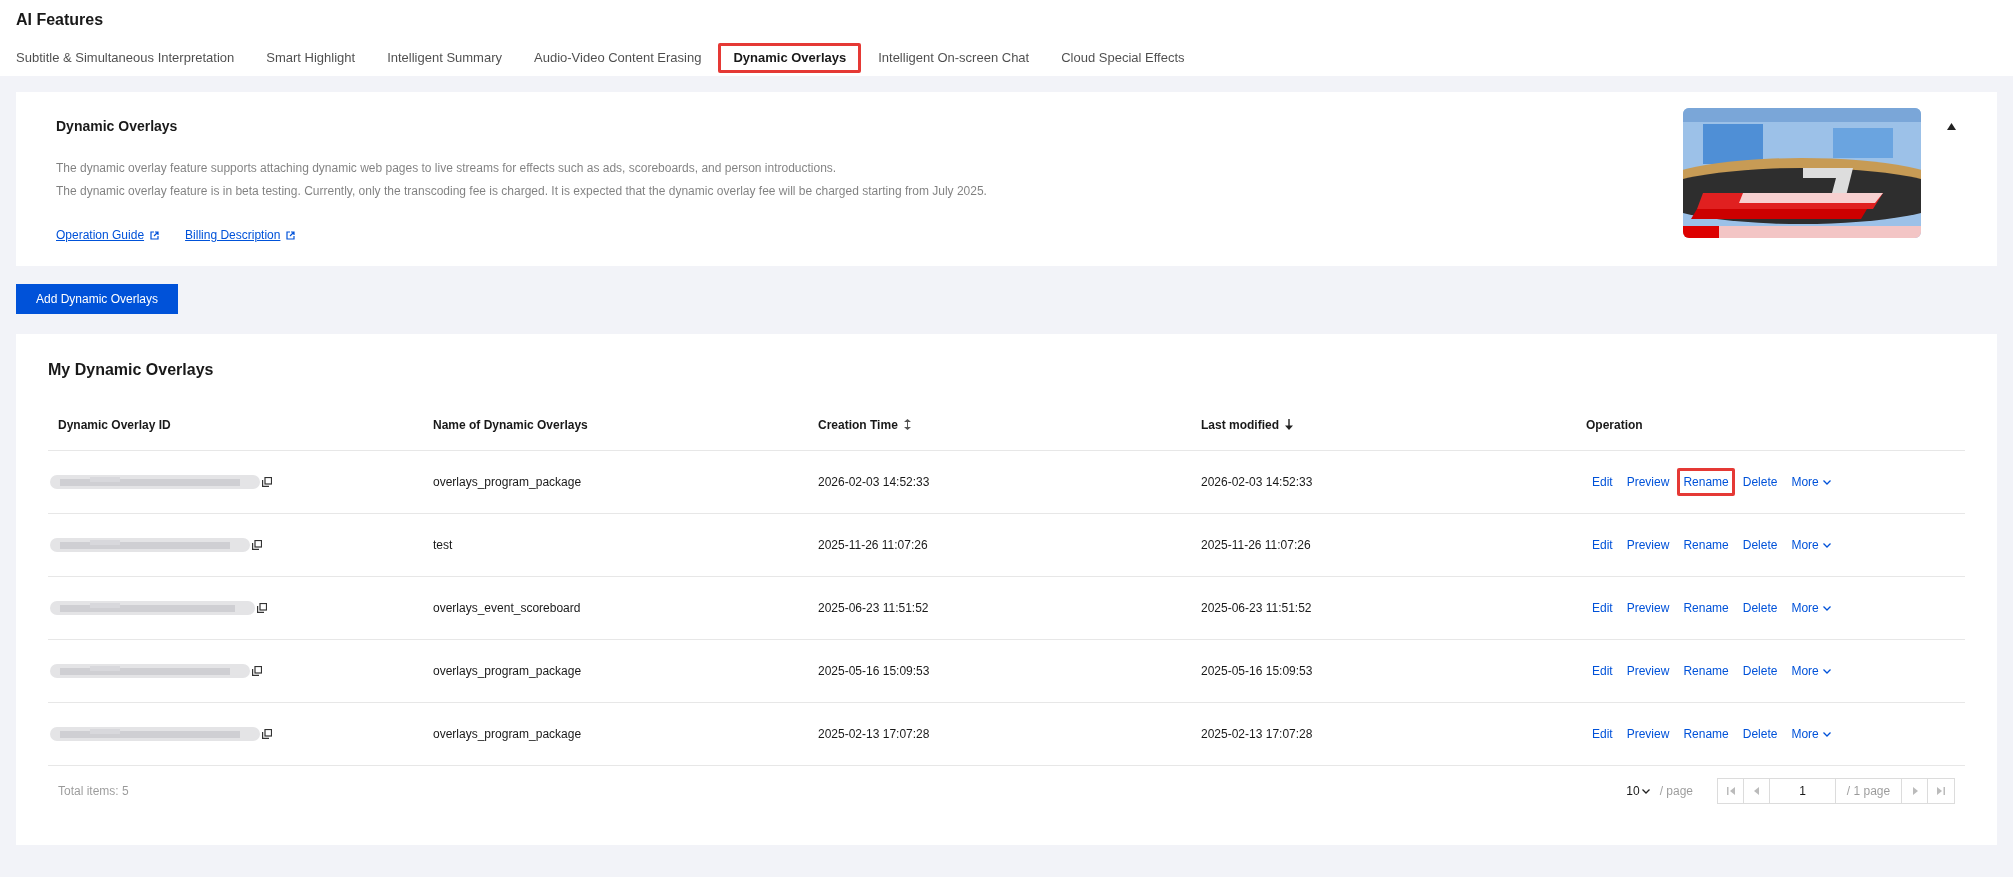 Image resolution: width=2013 pixels, height=877 pixels. Describe the element at coordinates (1638, 791) in the screenshot. I see `page-size-select: 10` at that location.